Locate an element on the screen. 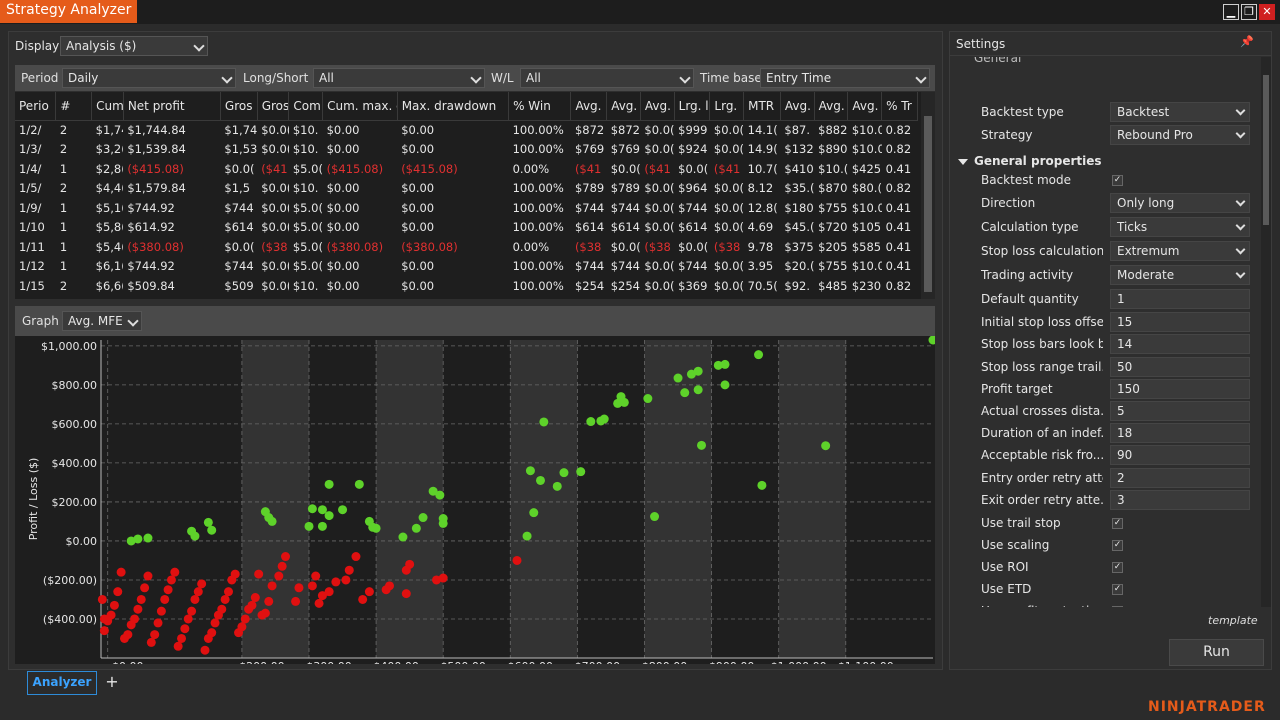 The height and width of the screenshot is (720, 1280). column-header: Lrg. l is located at coordinates (692, 106).